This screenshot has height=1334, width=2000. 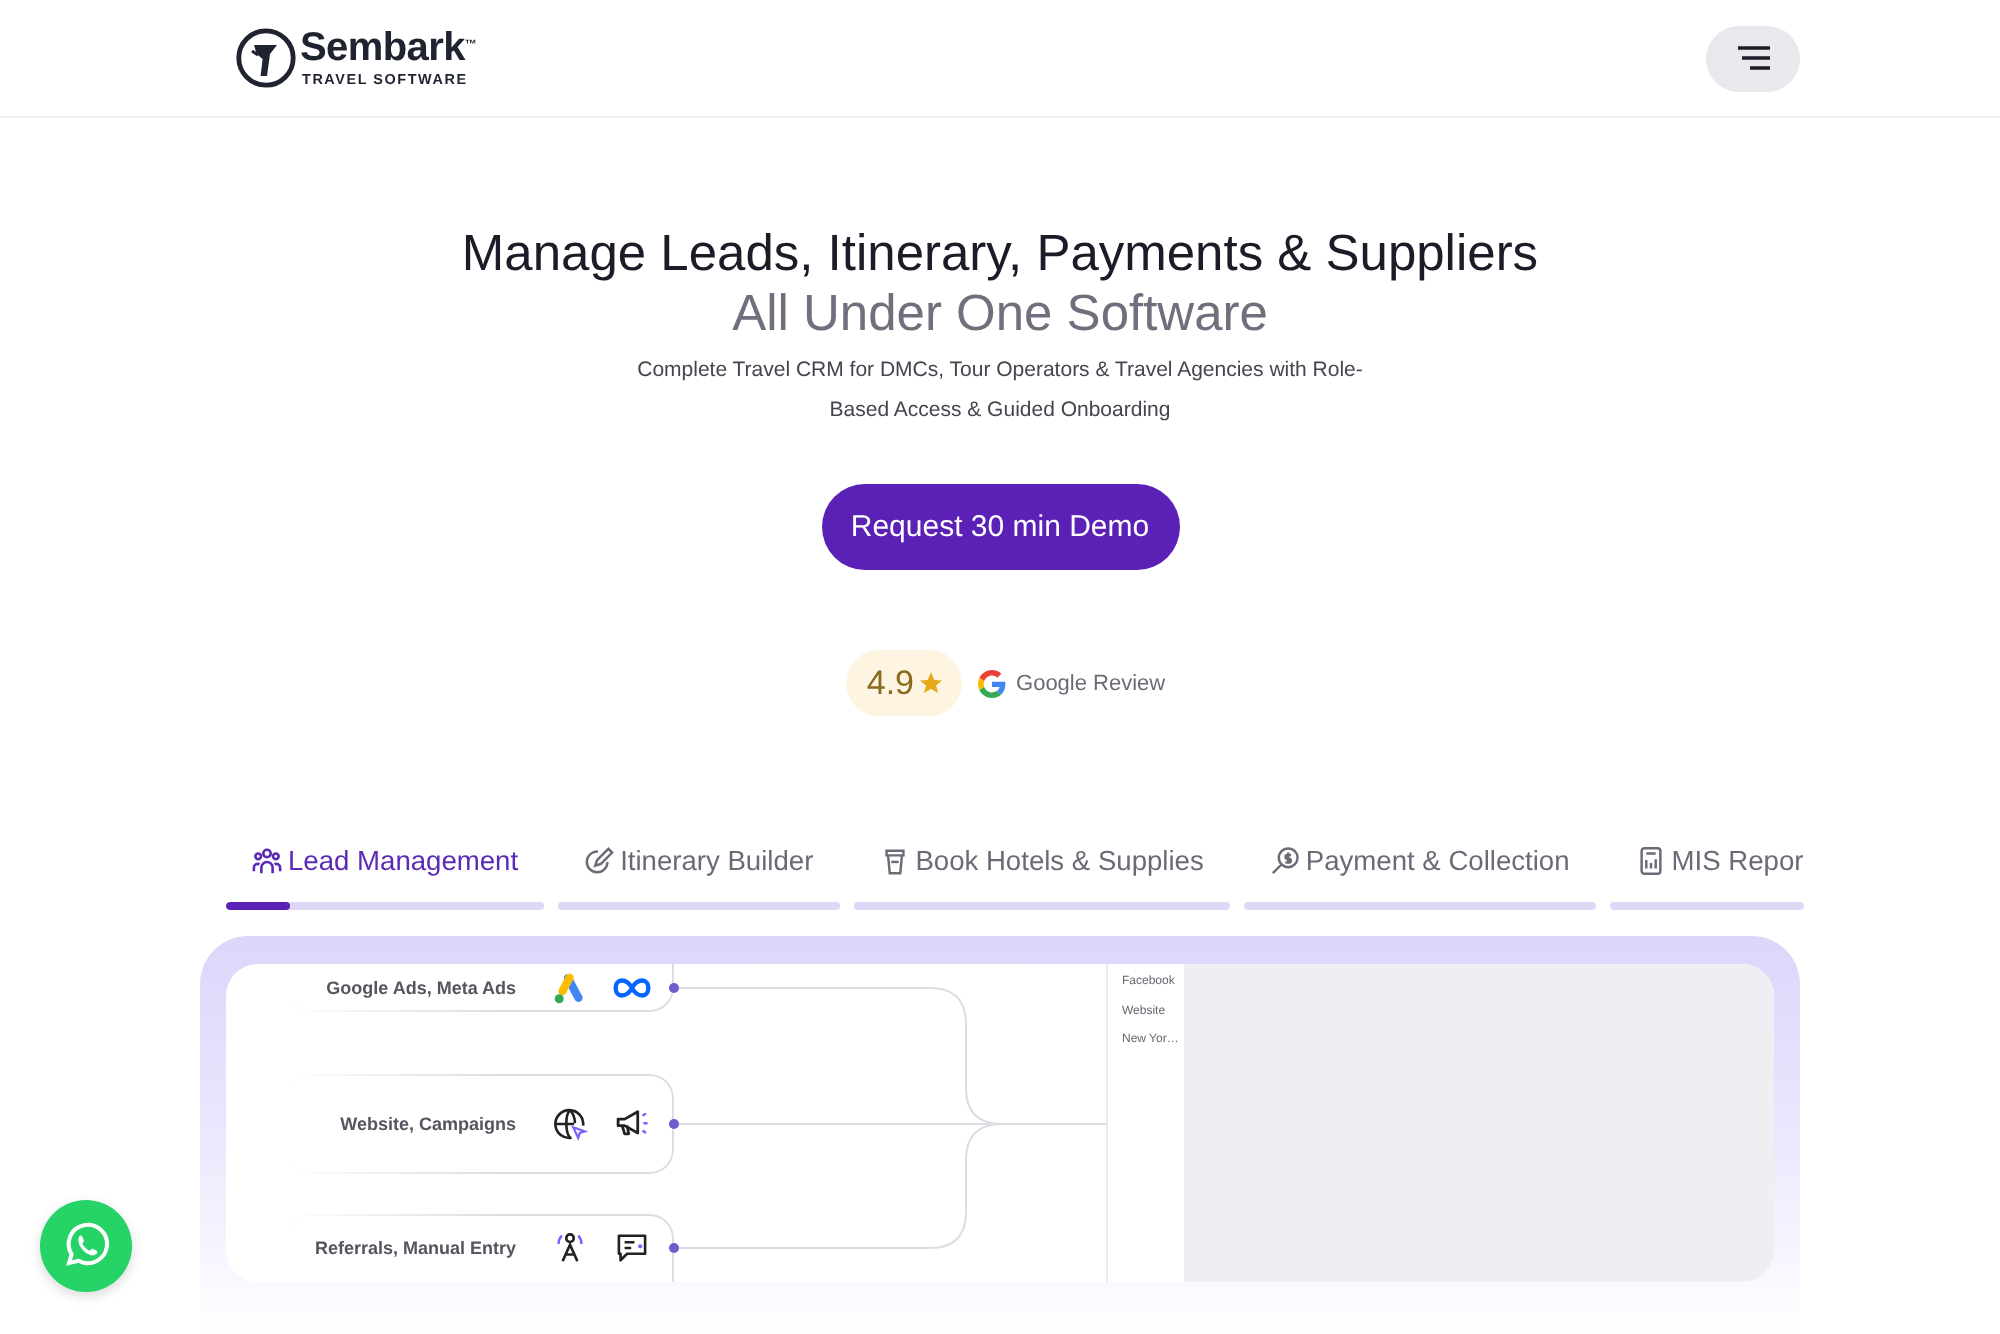 What do you see at coordinates (421, 988) in the screenshot?
I see `source-label: Google Ads, Meta Ads` at bounding box center [421, 988].